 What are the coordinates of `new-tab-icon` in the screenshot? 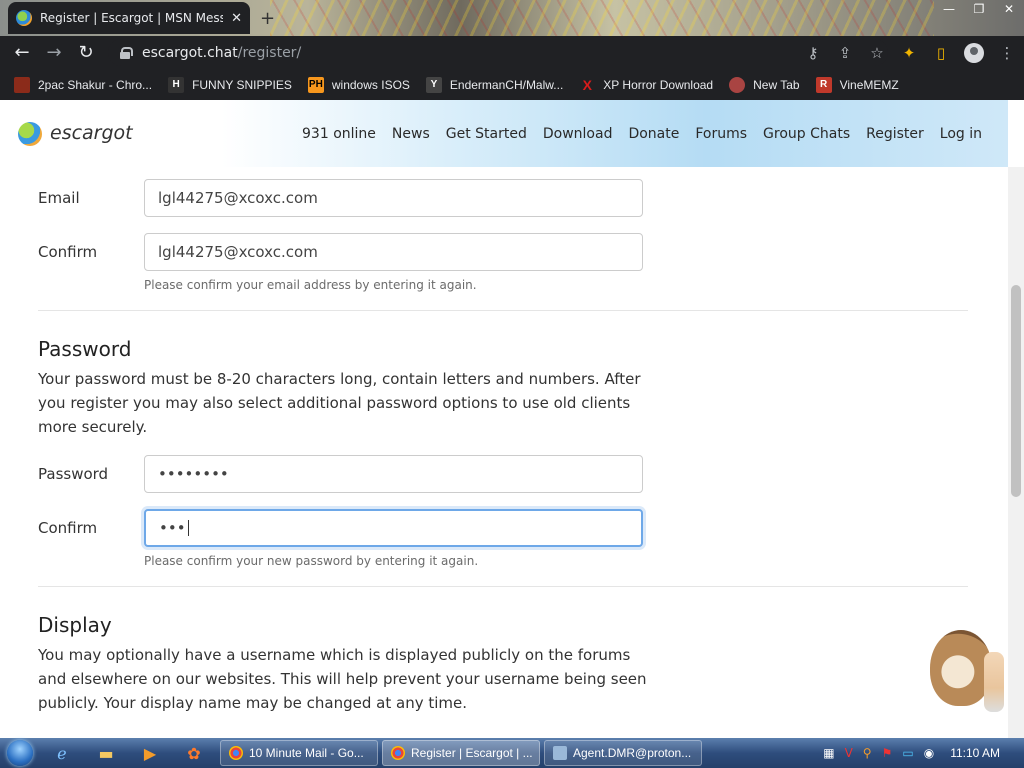 It's located at (737, 84).